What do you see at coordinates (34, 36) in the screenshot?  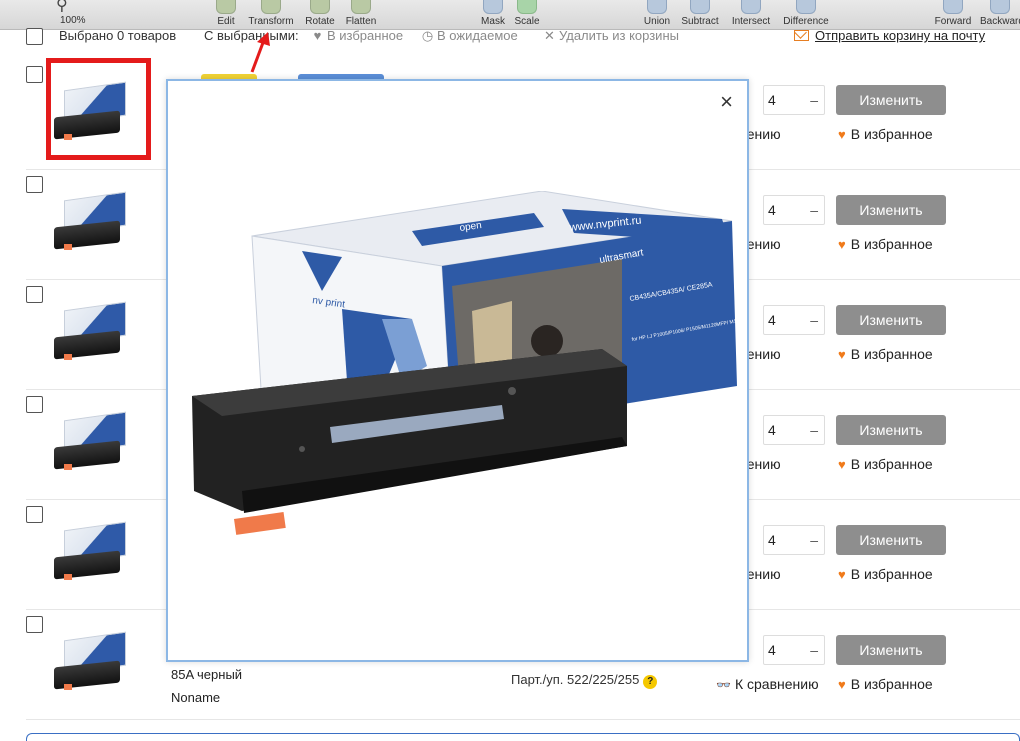 I see `select-all-checkbox` at bounding box center [34, 36].